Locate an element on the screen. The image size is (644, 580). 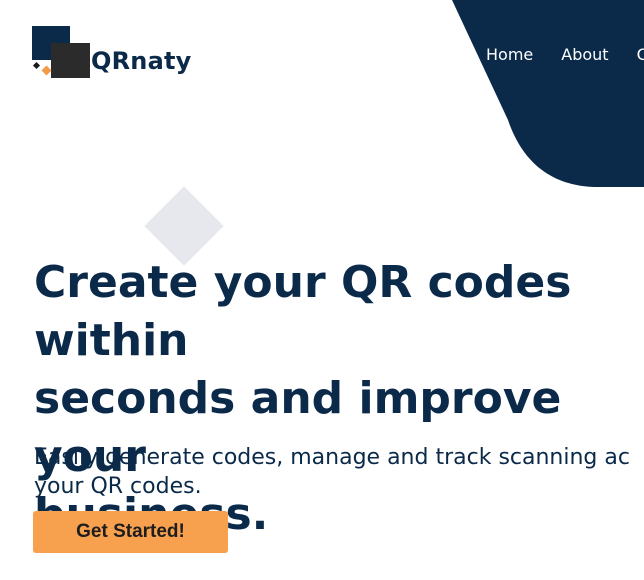
nav-item-about: About is located at coordinates (584, 54).